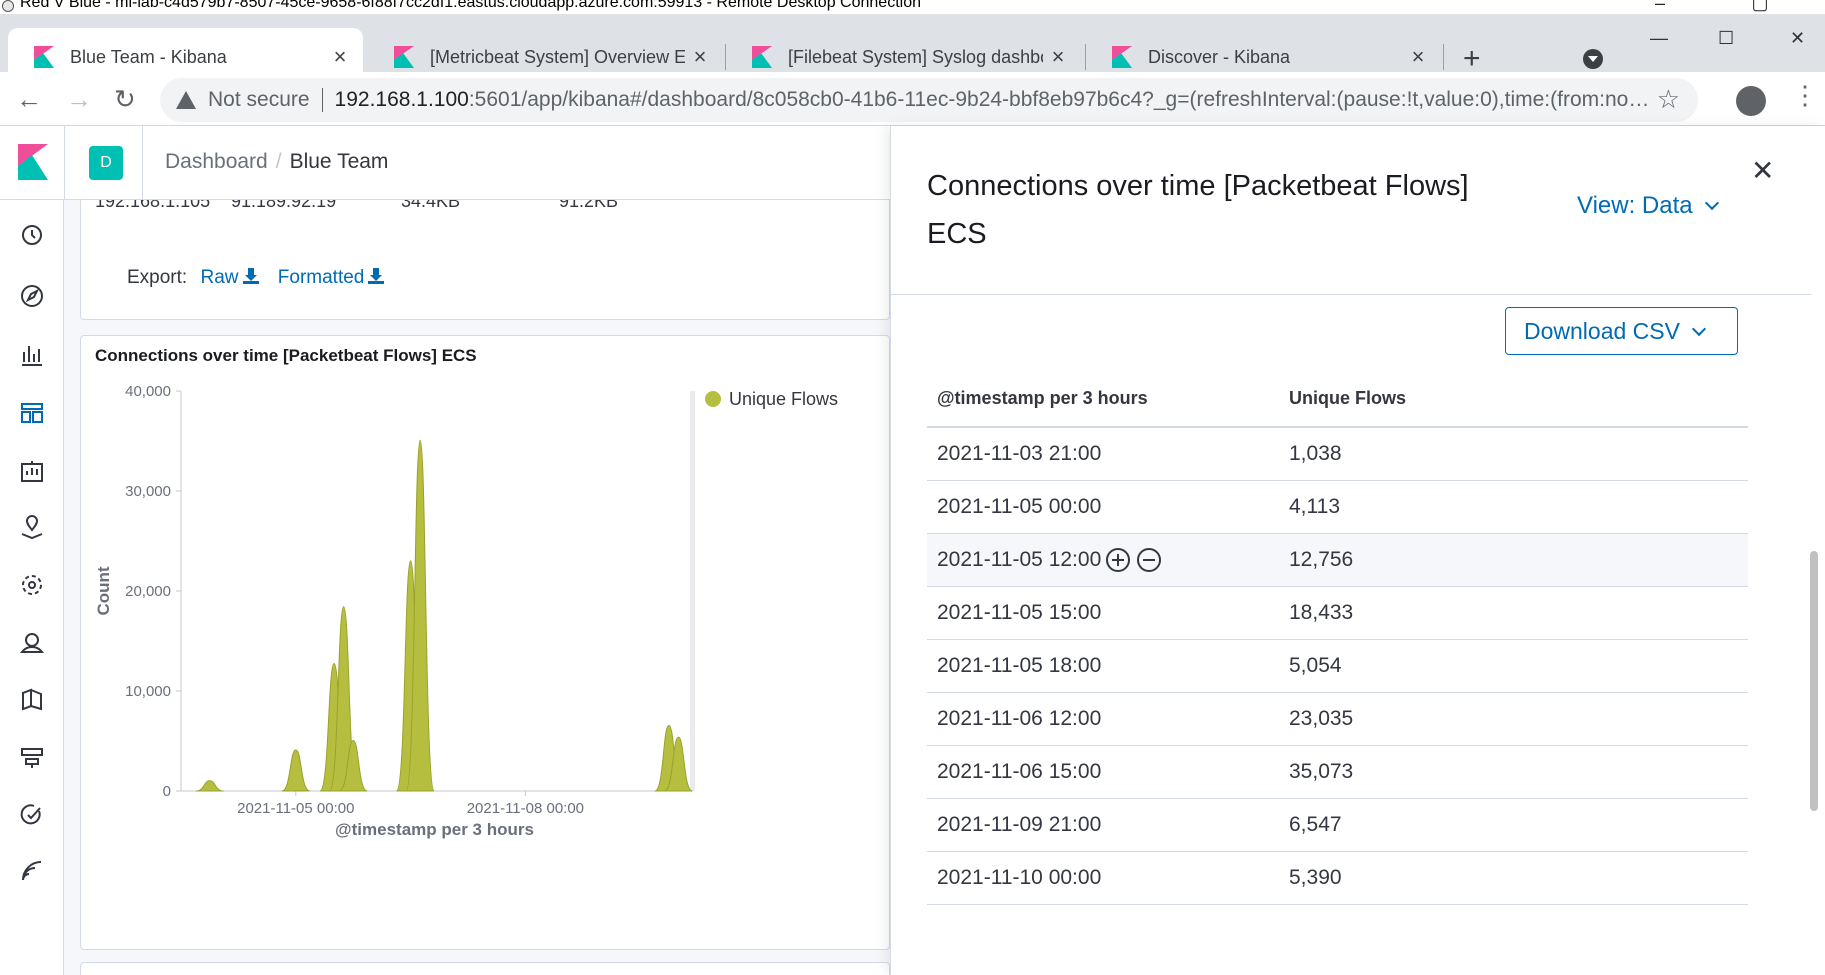  What do you see at coordinates (692, 591) in the screenshot?
I see `chart-brush-boundary` at bounding box center [692, 591].